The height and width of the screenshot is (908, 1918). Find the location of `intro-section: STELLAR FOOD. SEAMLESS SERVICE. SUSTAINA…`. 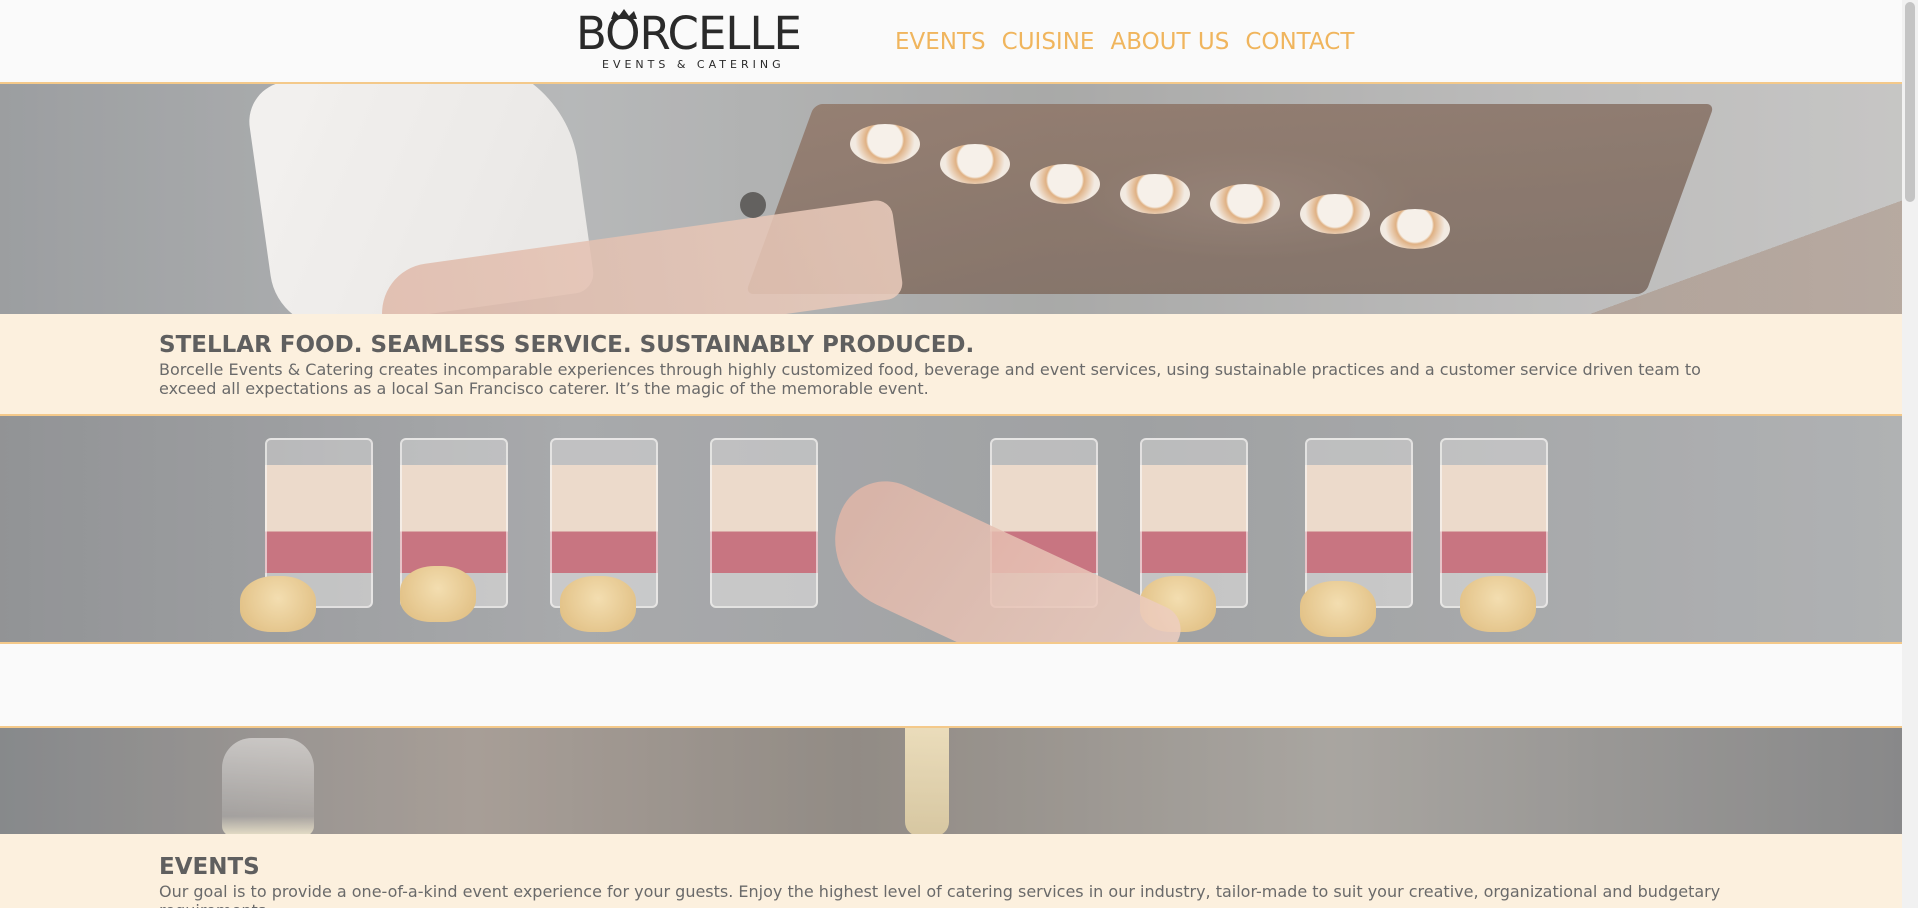

intro-section: STELLAR FOOD. SEAMLESS SERVICE. SUSTAINA… is located at coordinates (951, 364).